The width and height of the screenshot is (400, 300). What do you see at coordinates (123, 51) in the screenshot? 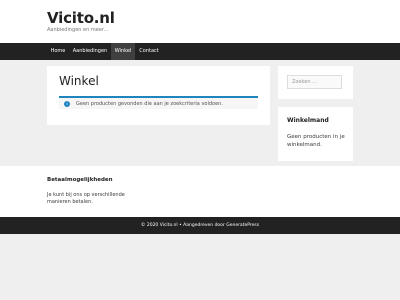
I see `nav-item-winkel: Winkel` at bounding box center [123, 51].